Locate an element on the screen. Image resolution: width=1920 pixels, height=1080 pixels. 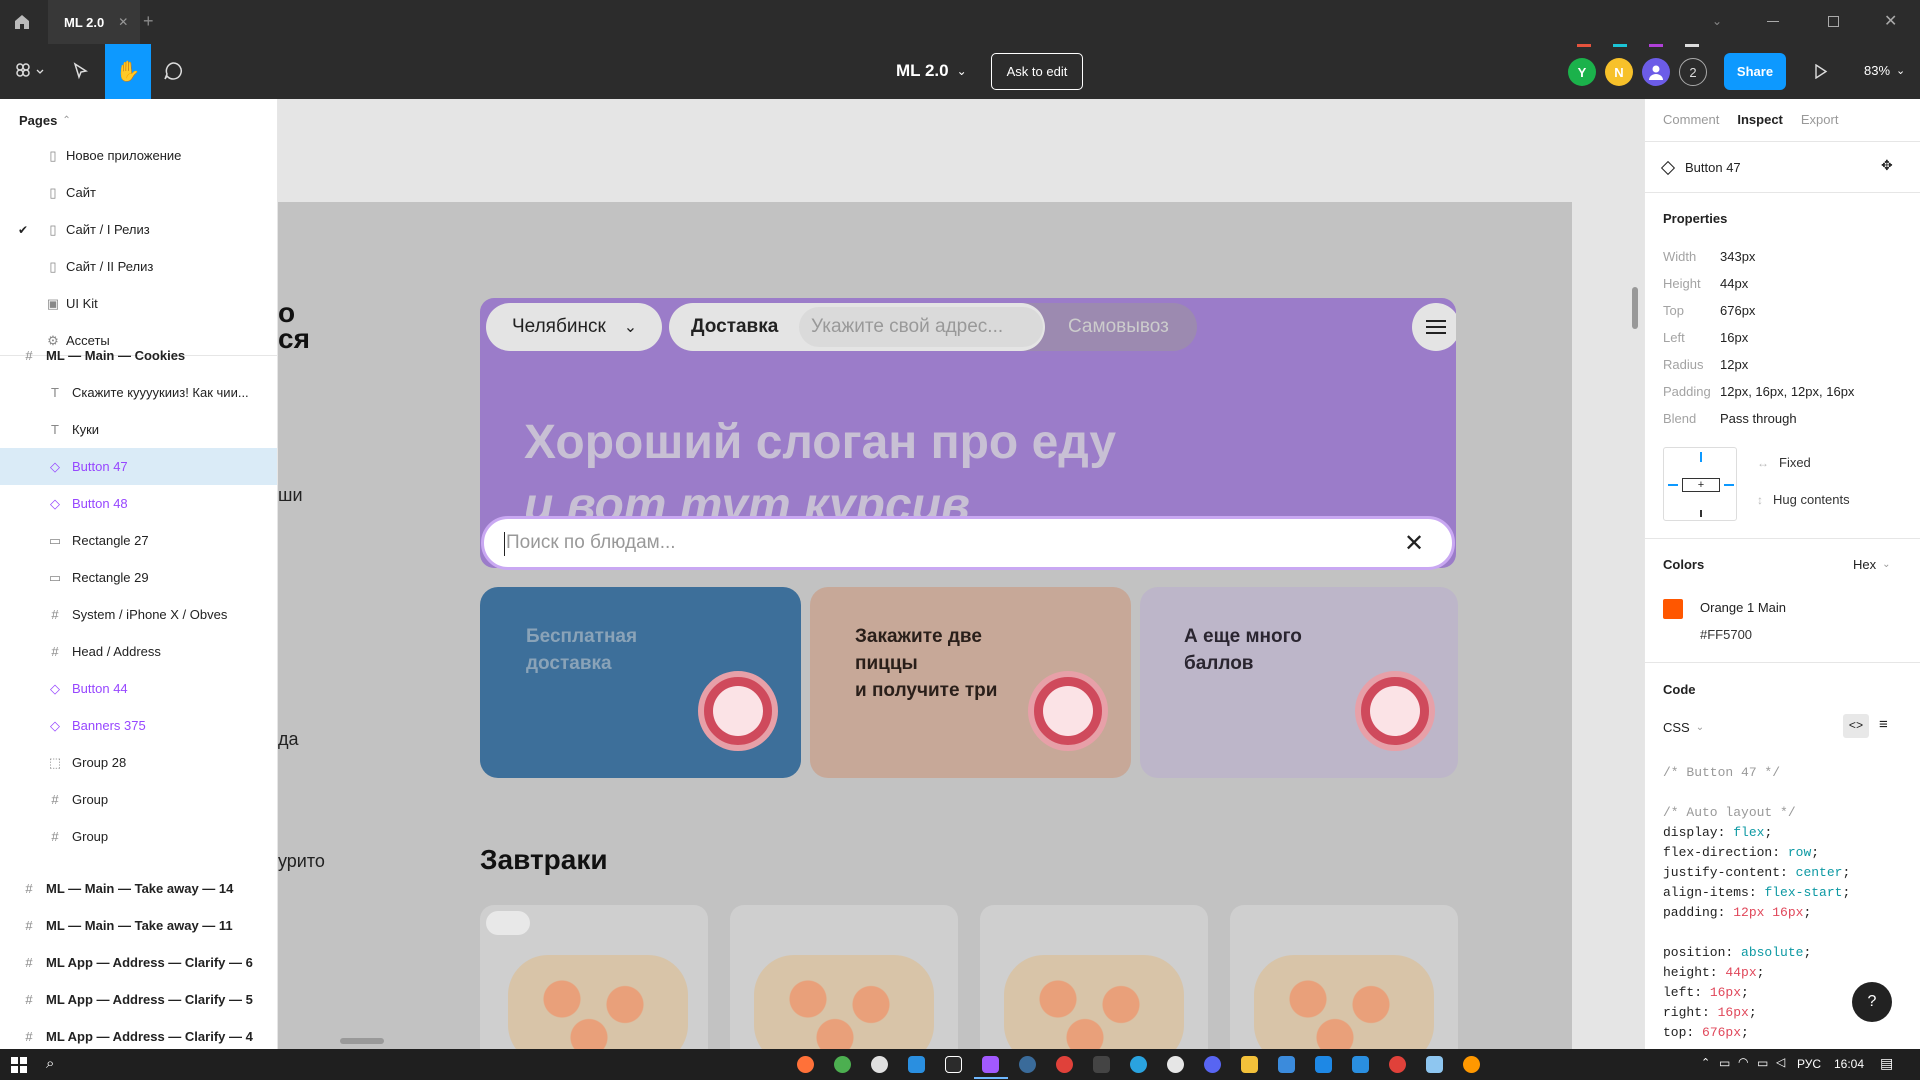
figma-app-icon is located at coordinates (990, 1064).